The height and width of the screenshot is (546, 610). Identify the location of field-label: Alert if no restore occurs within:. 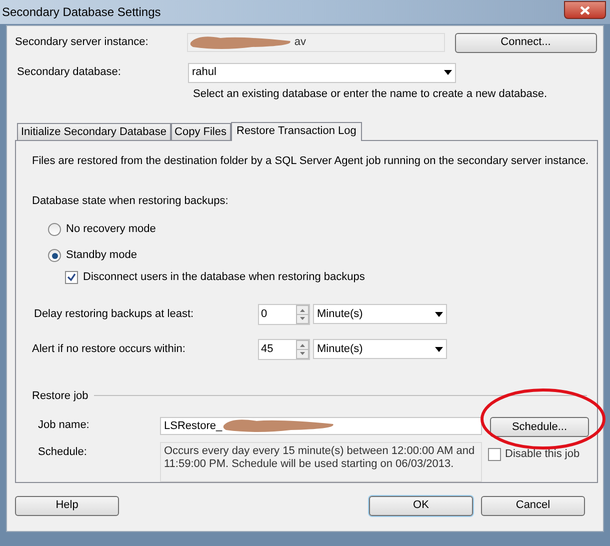
(109, 349).